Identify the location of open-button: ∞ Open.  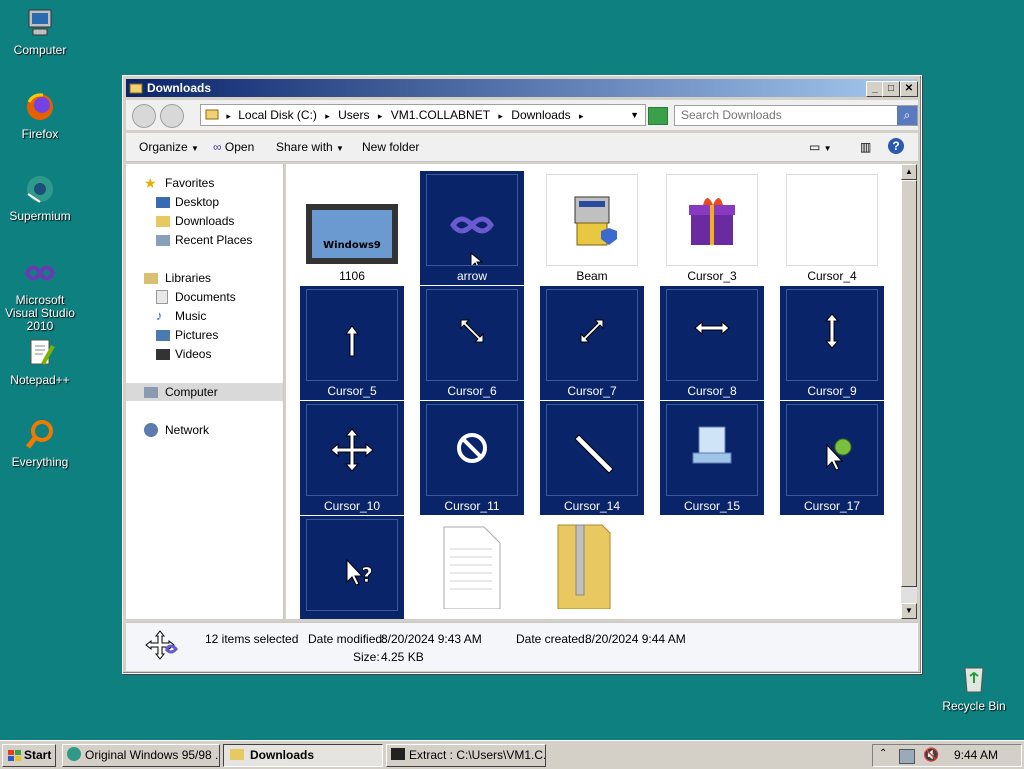
(233, 147).